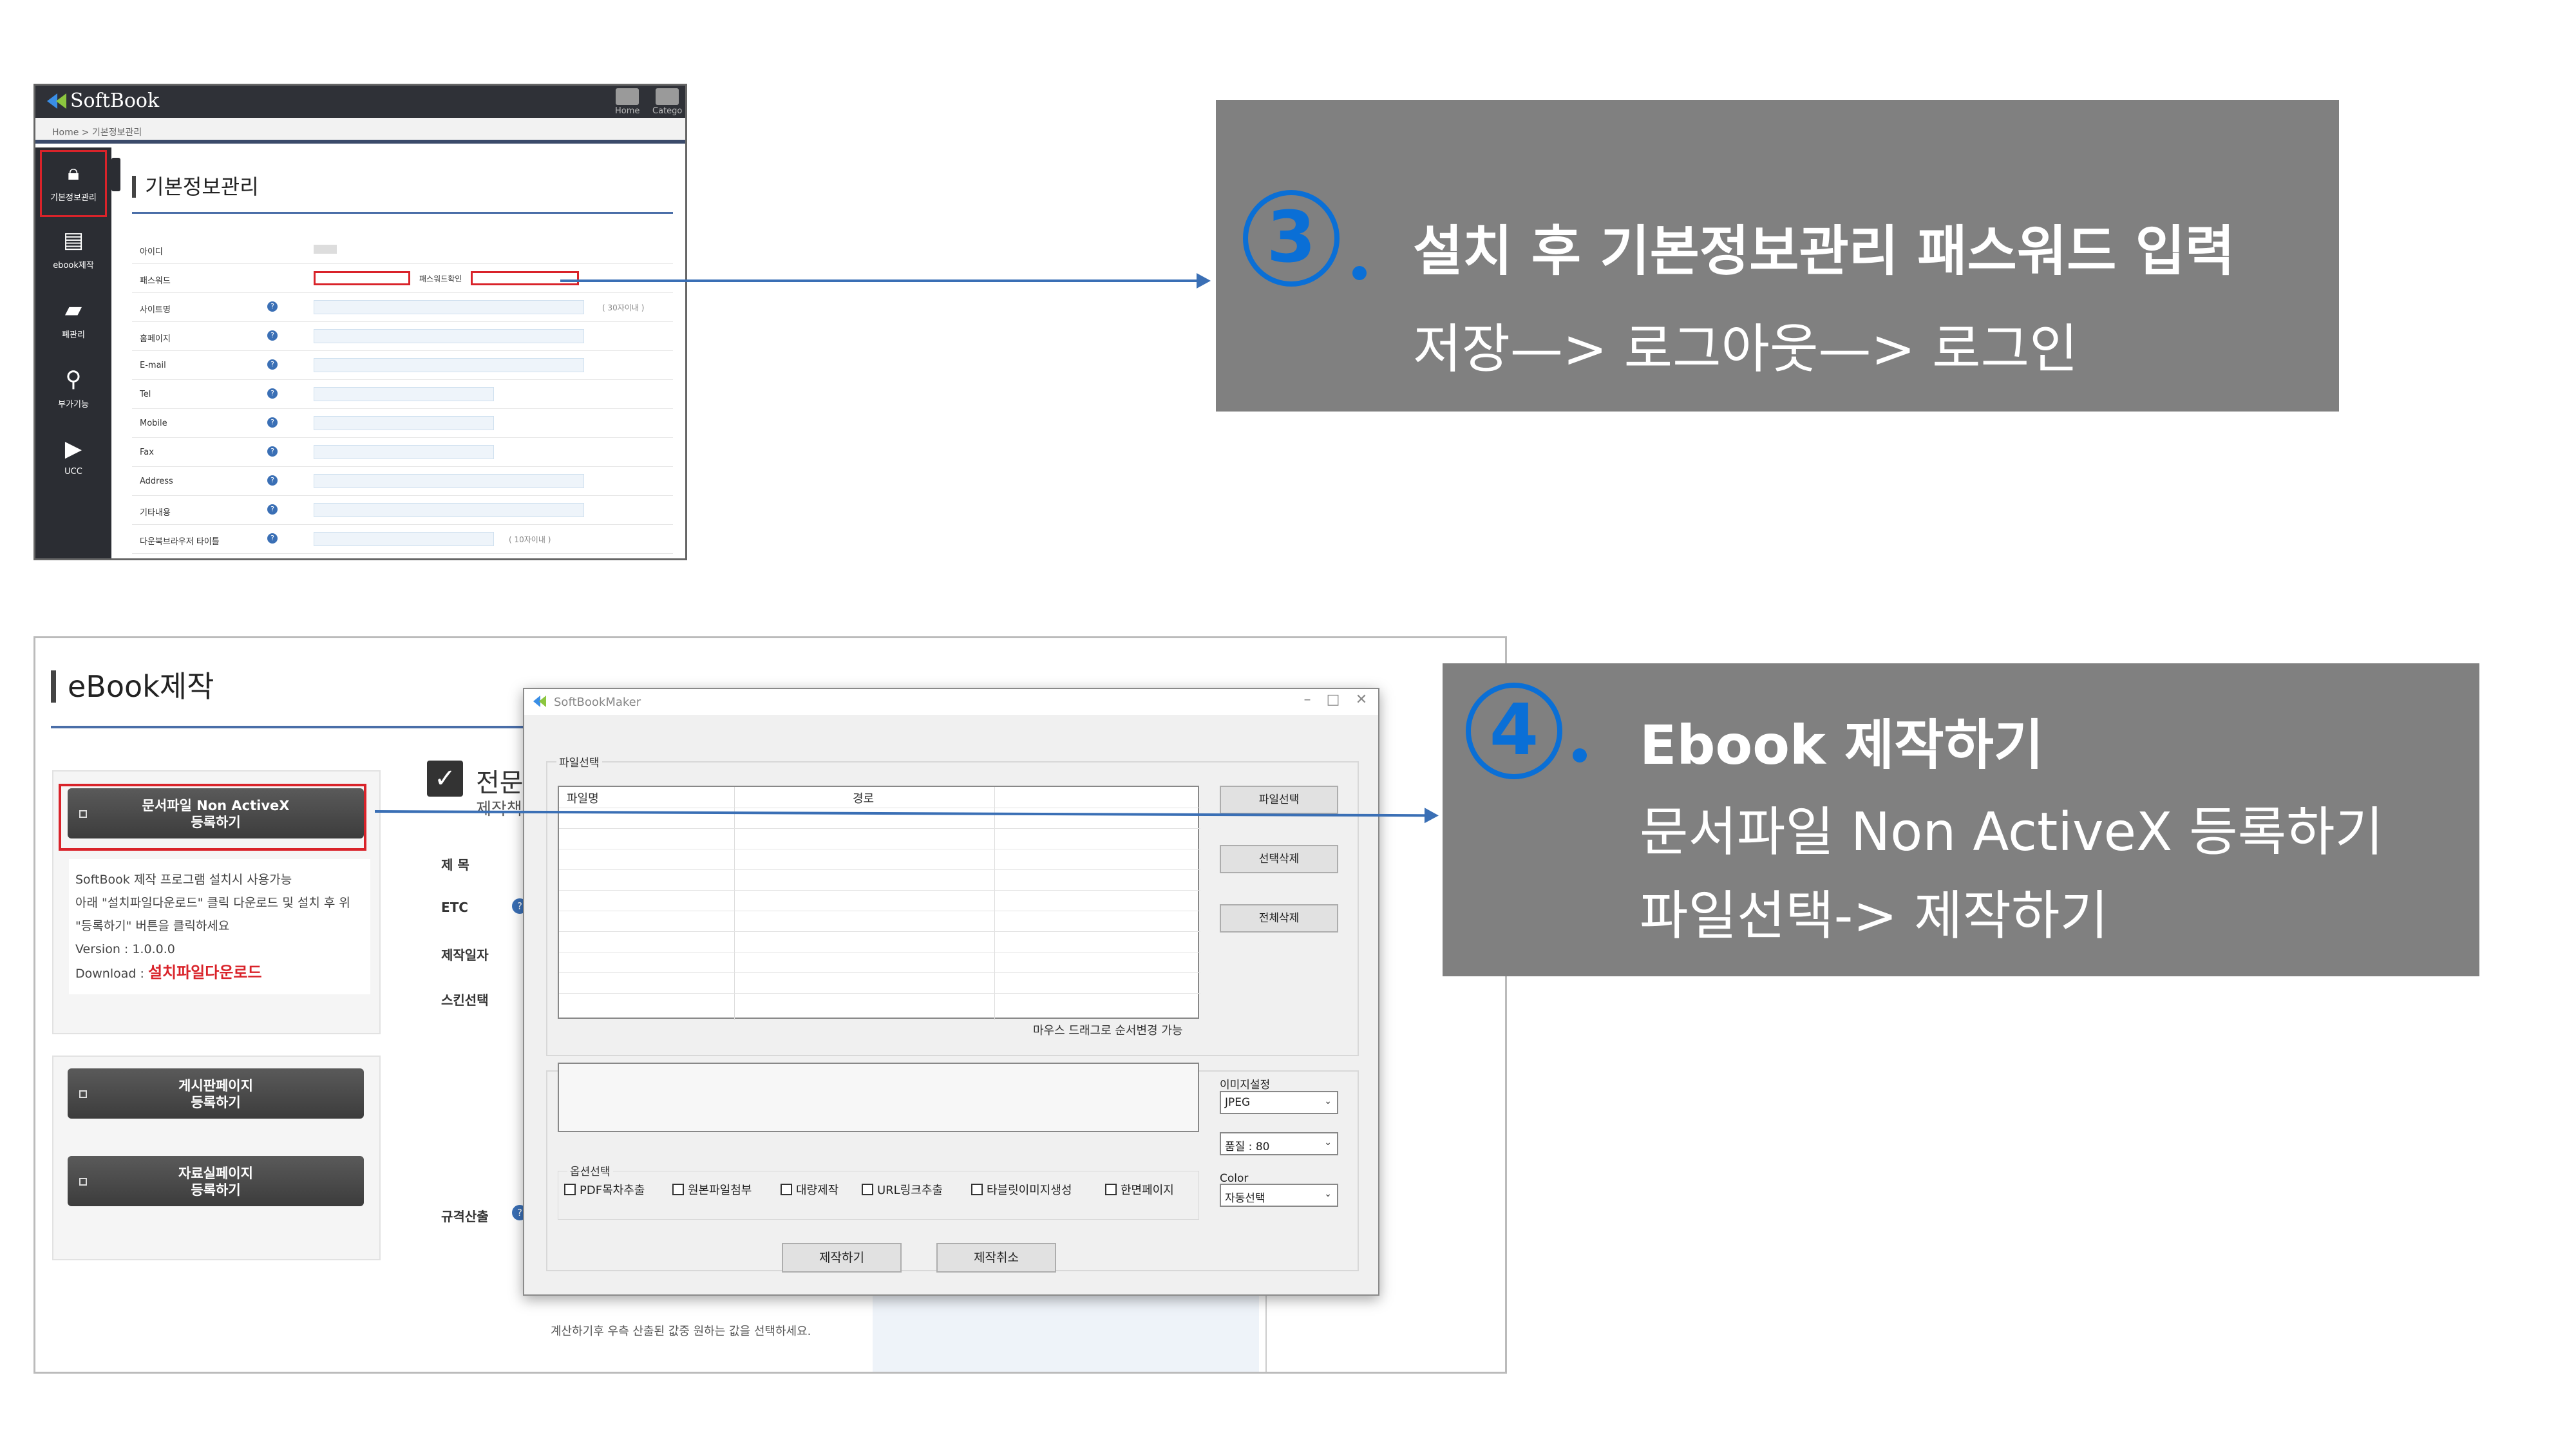 This screenshot has width=2576, height=1449. What do you see at coordinates (73, 323) in the screenshot?
I see `sidebar-item-manage: ▰ 폐관리` at bounding box center [73, 323].